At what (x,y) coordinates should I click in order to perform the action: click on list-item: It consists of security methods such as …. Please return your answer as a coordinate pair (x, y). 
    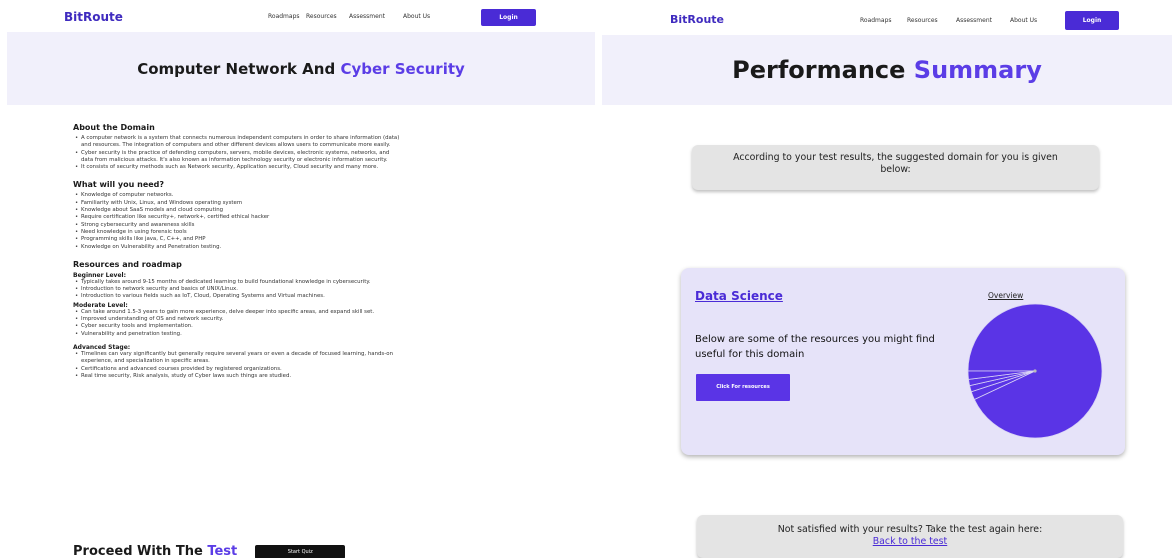
    Looking at the image, I should click on (238, 168).